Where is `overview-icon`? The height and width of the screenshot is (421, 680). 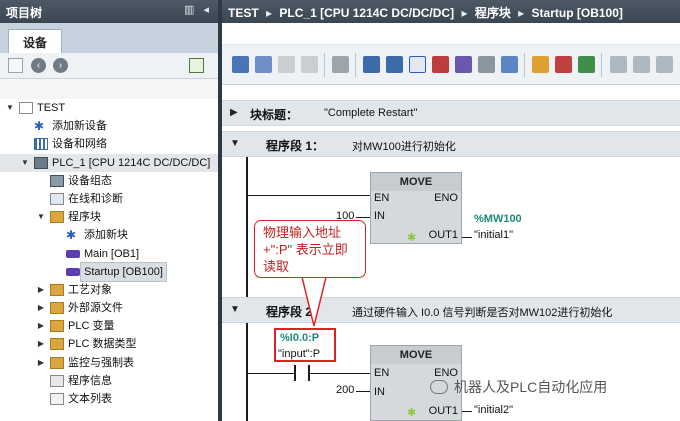 overview-icon is located at coordinates (196, 65).